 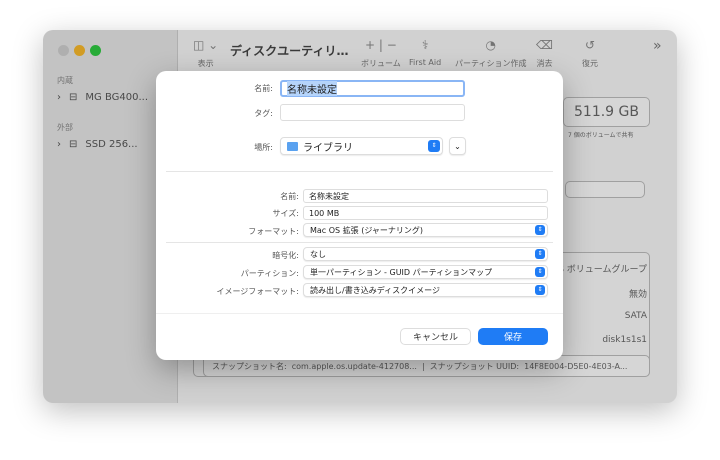 What do you see at coordinates (257, 291) in the screenshot?
I see `image-format-label: イメージフォーマット:` at bounding box center [257, 291].